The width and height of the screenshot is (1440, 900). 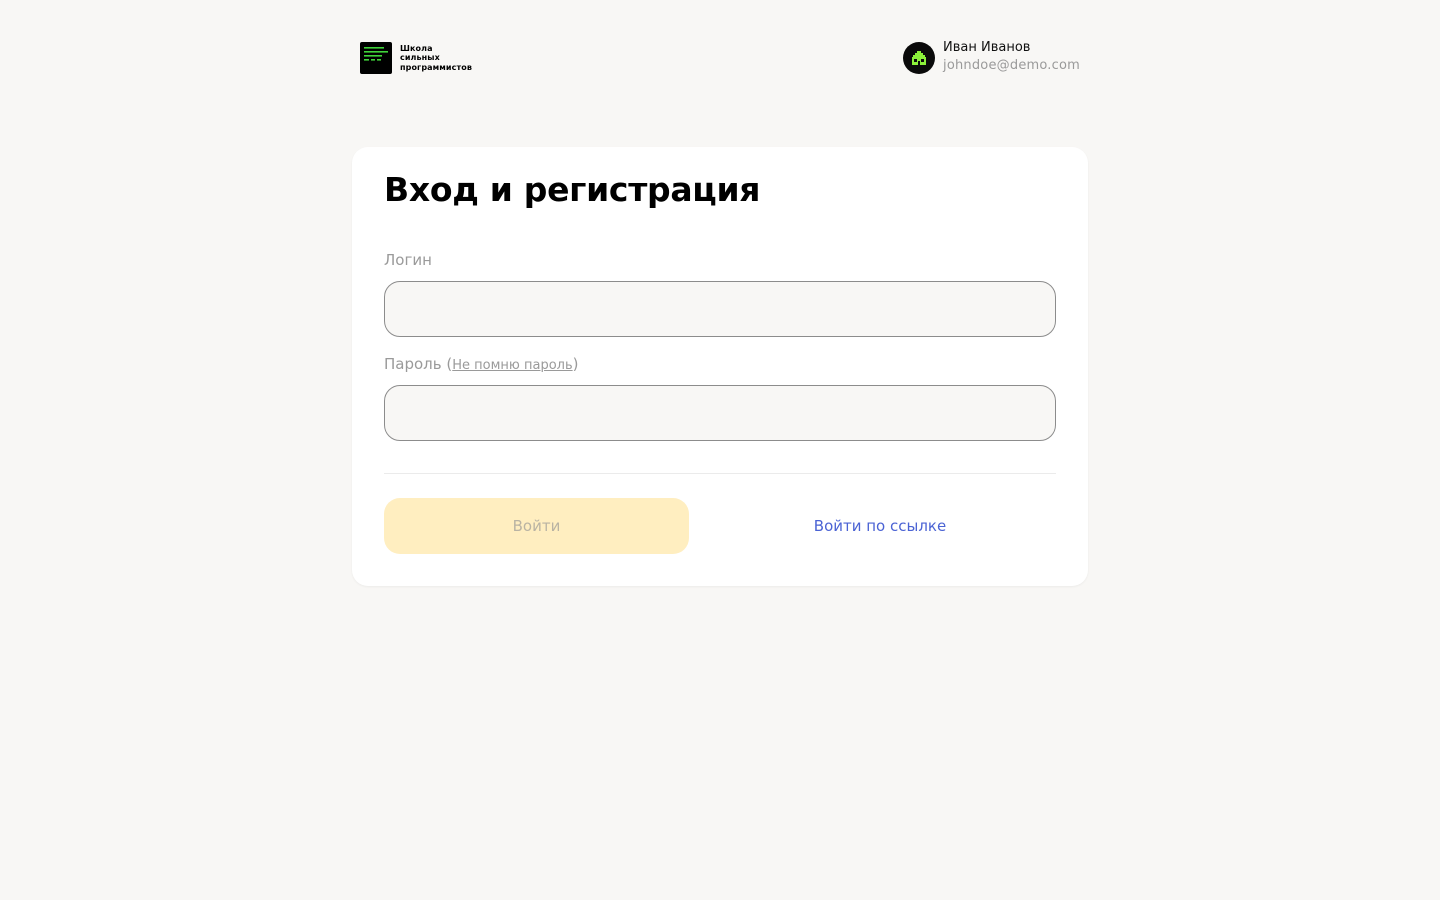 I want to click on login-button: Войти, so click(x=536, y=526).